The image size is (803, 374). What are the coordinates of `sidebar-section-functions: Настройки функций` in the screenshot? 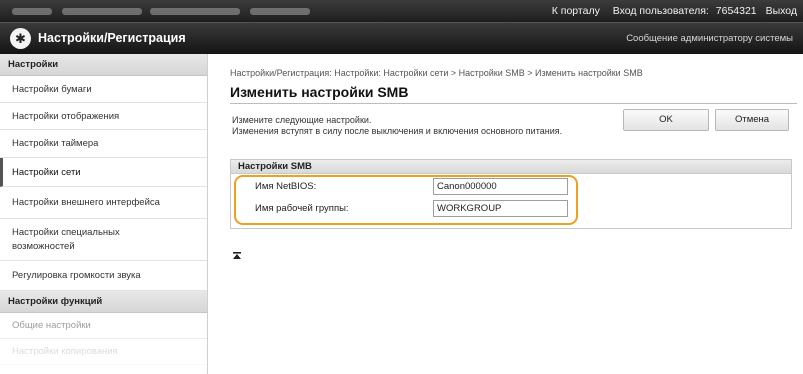 It's located at (103, 302).